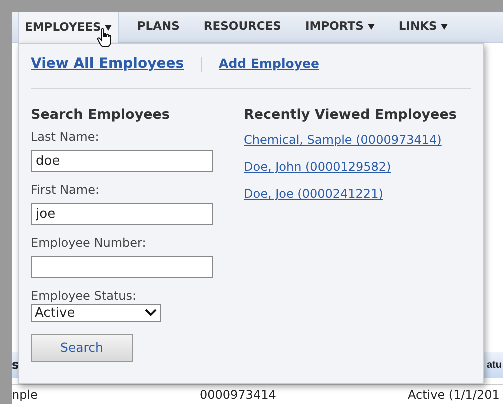  Describe the element at coordinates (96, 313) in the screenshot. I see `status-dropdown: Active` at that location.